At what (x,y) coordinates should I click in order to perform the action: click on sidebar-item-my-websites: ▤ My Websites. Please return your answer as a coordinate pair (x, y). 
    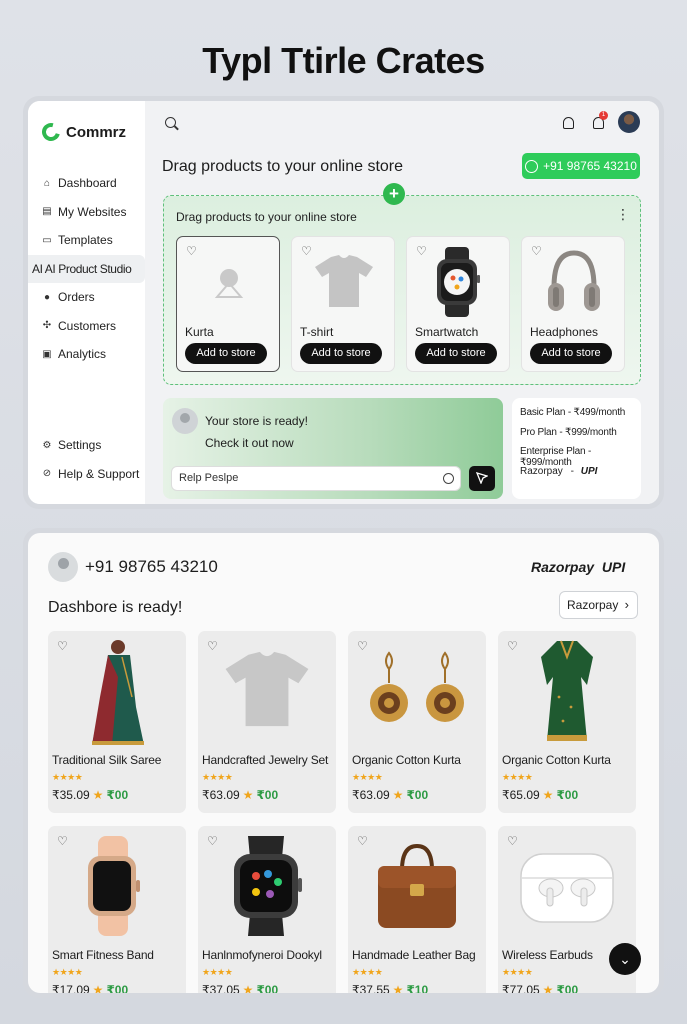
    Looking at the image, I should click on (86, 212).